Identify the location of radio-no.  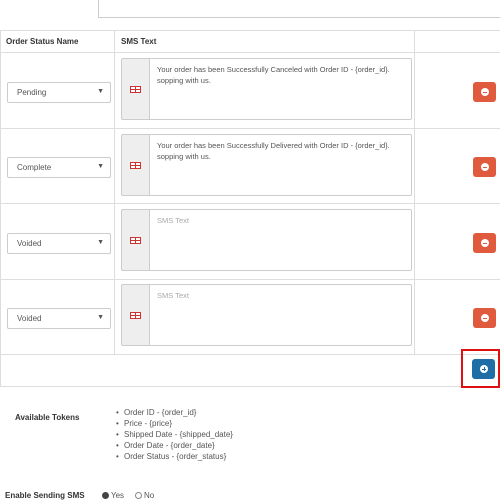
(138, 495).